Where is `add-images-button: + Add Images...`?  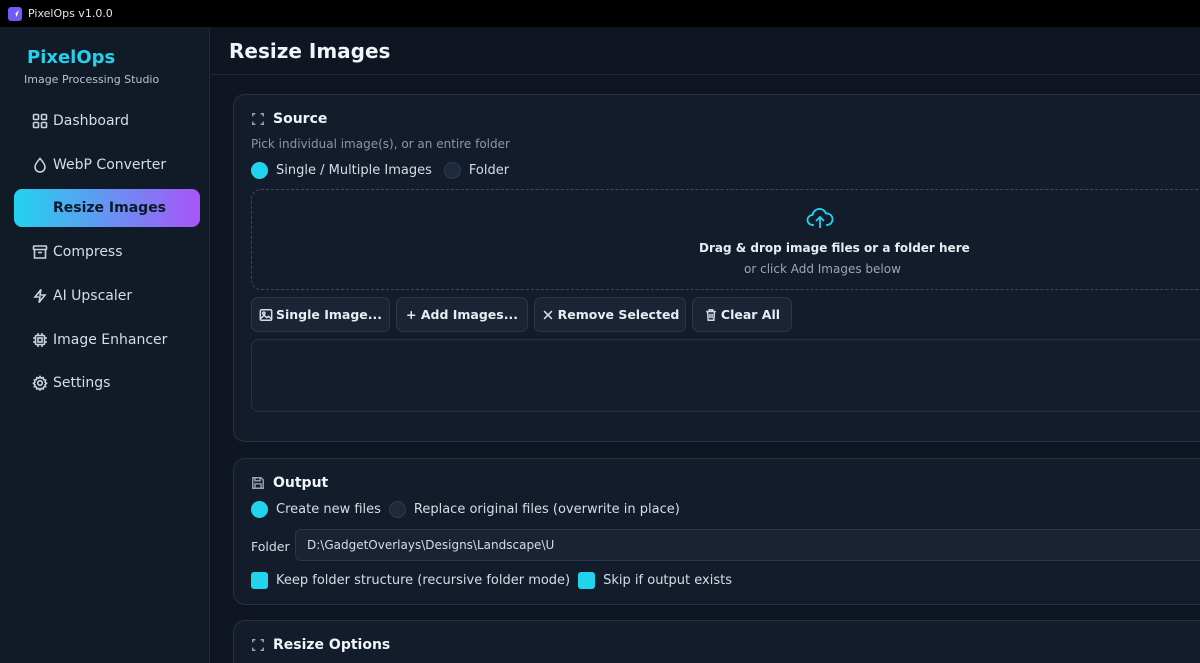
add-images-button: + Add Images... is located at coordinates (462, 314).